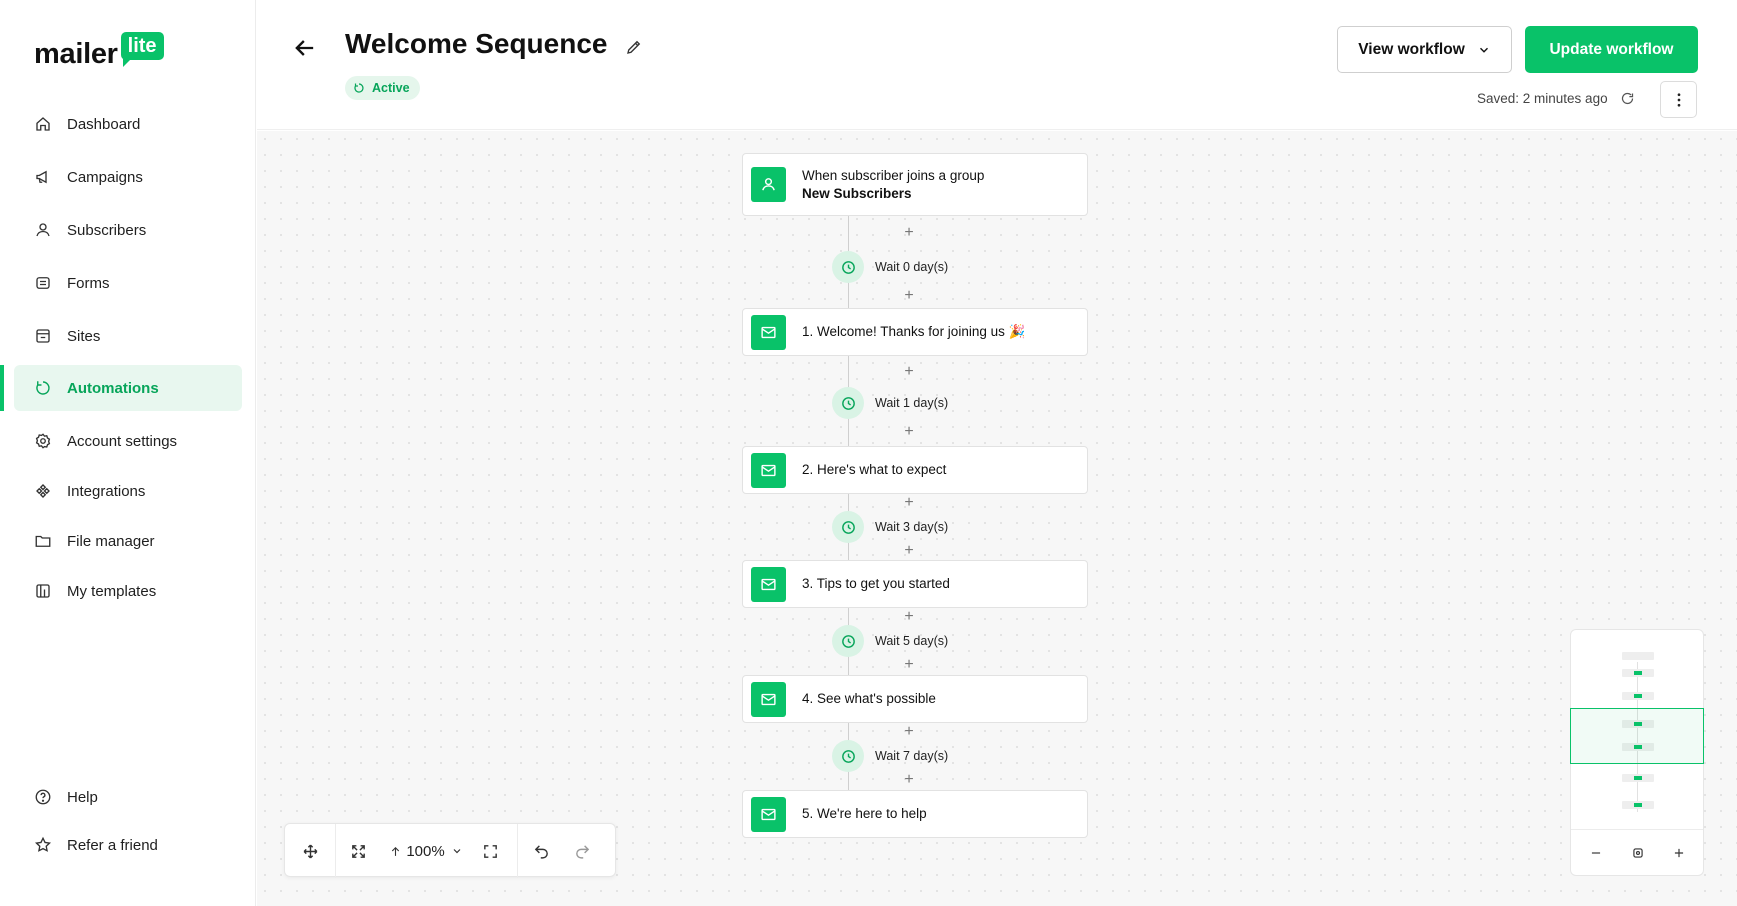  Describe the element at coordinates (128, 336) in the screenshot. I see `sidebar-item-sites: Sites` at that location.